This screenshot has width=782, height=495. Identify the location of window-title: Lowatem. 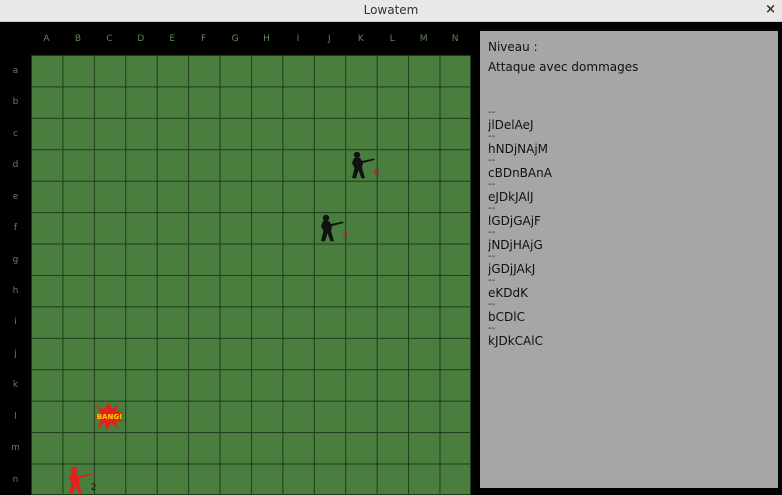
(391, 10).